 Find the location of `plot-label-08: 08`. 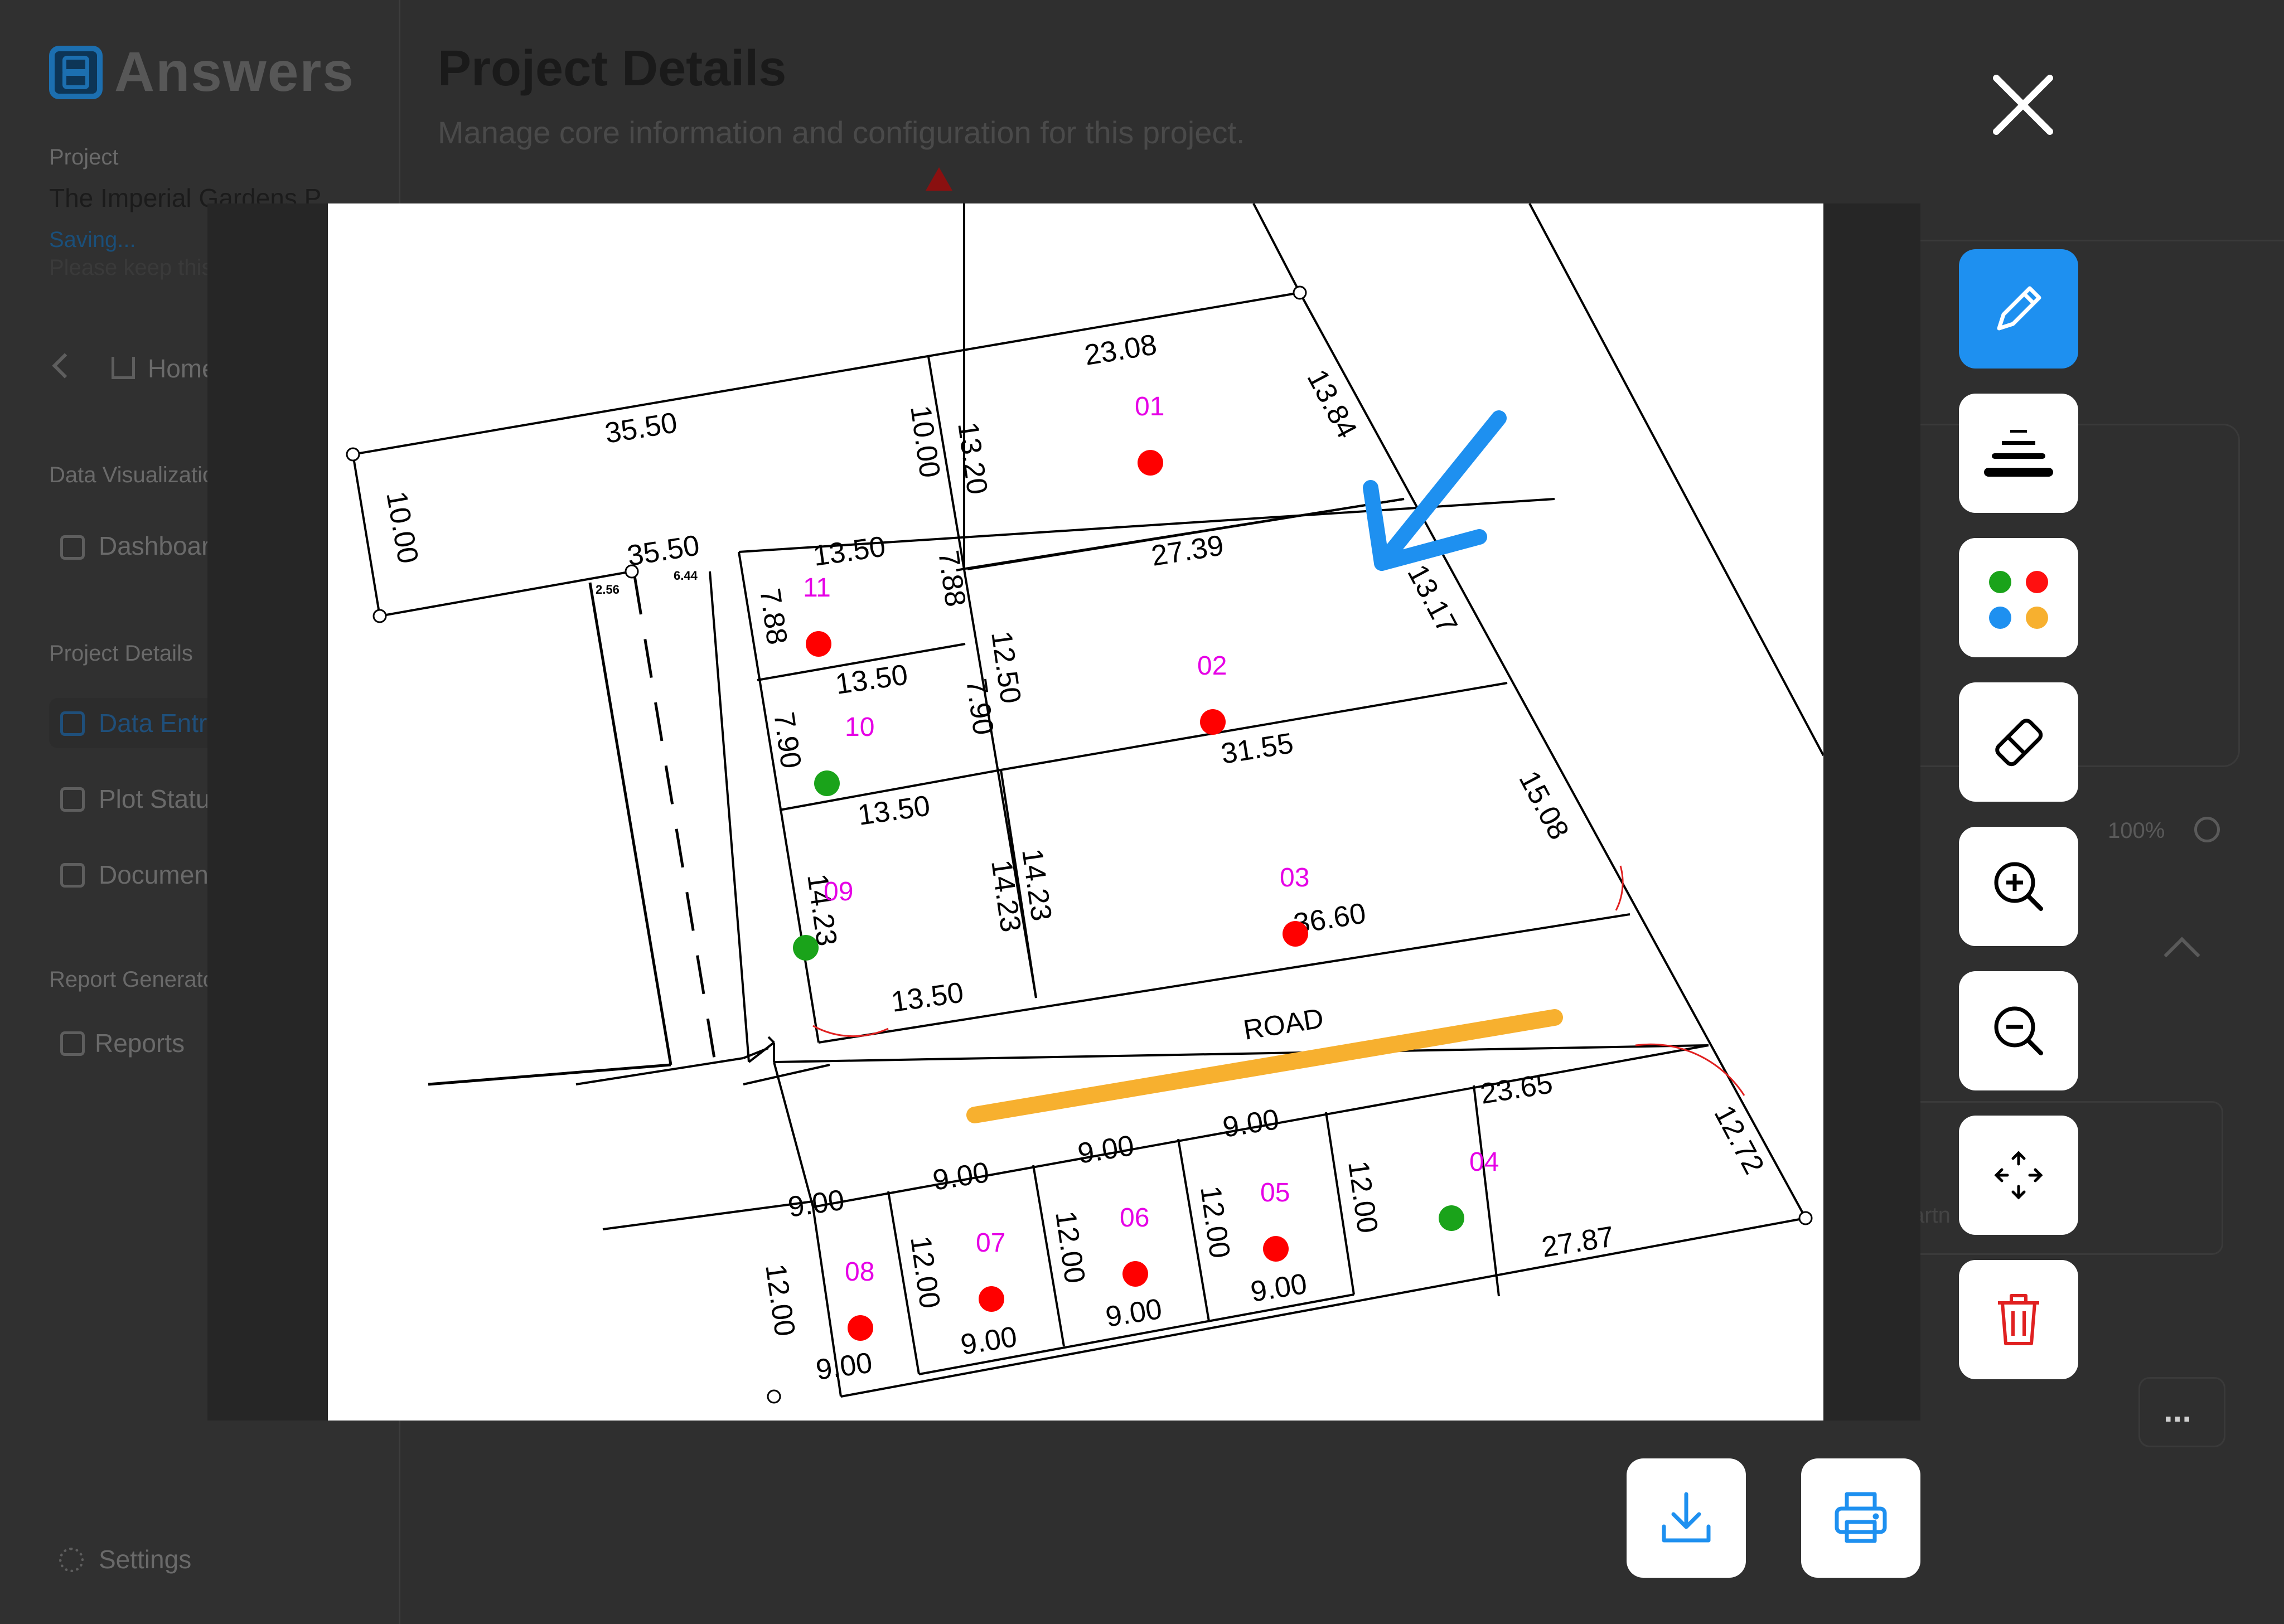

plot-label-08: 08 is located at coordinates (859, 1272).